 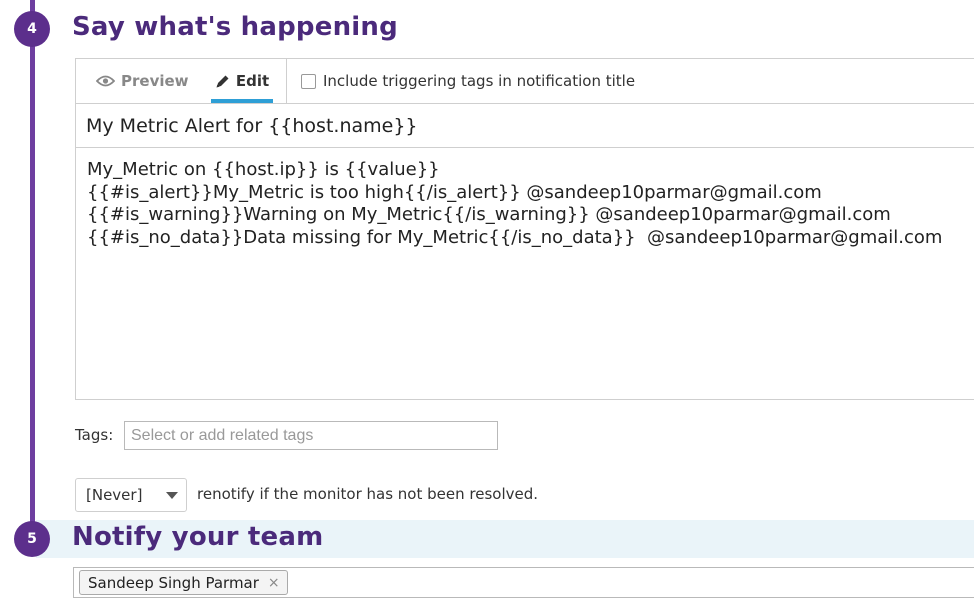 What do you see at coordinates (173, 582) in the screenshot?
I see `recipient-name: Sandeep Singh Parmar` at bounding box center [173, 582].